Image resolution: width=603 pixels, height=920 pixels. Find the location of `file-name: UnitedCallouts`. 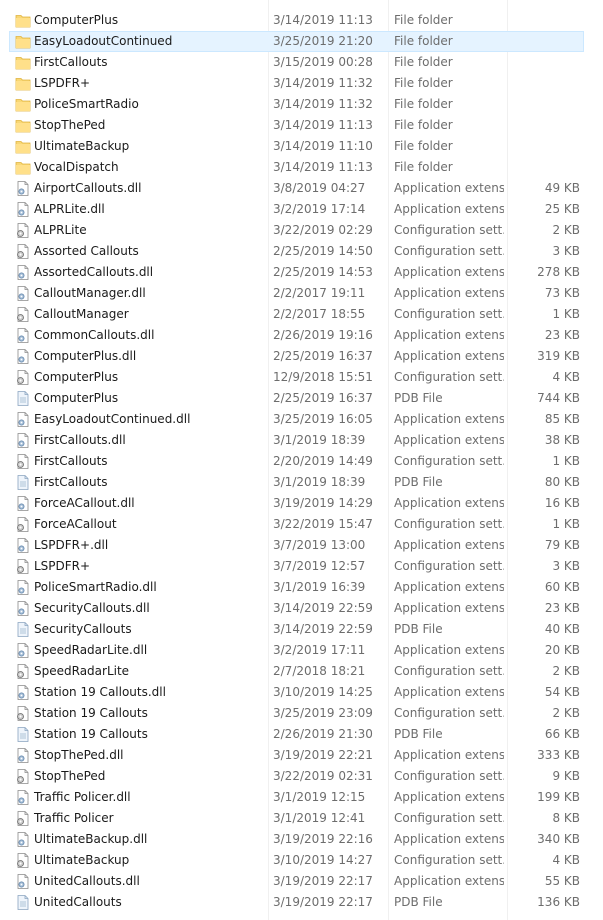

file-name: UnitedCallouts is located at coordinates (78, 902).